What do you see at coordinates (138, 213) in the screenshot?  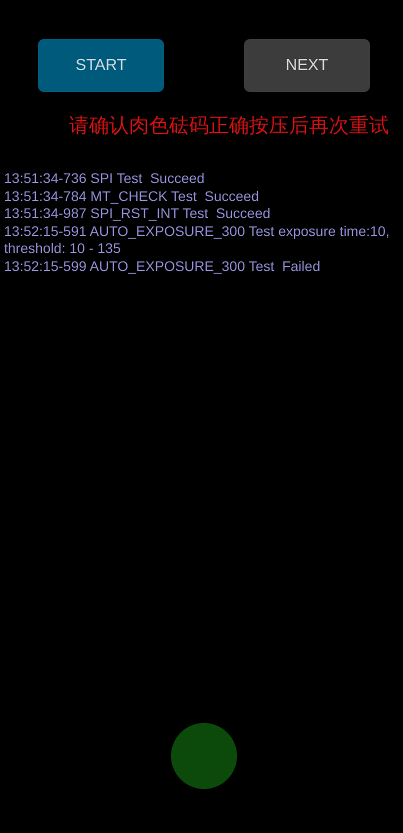 I see `log-line: 13:51:34-987 SPI_RST_INT Test Succeed` at bounding box center [138, 213].